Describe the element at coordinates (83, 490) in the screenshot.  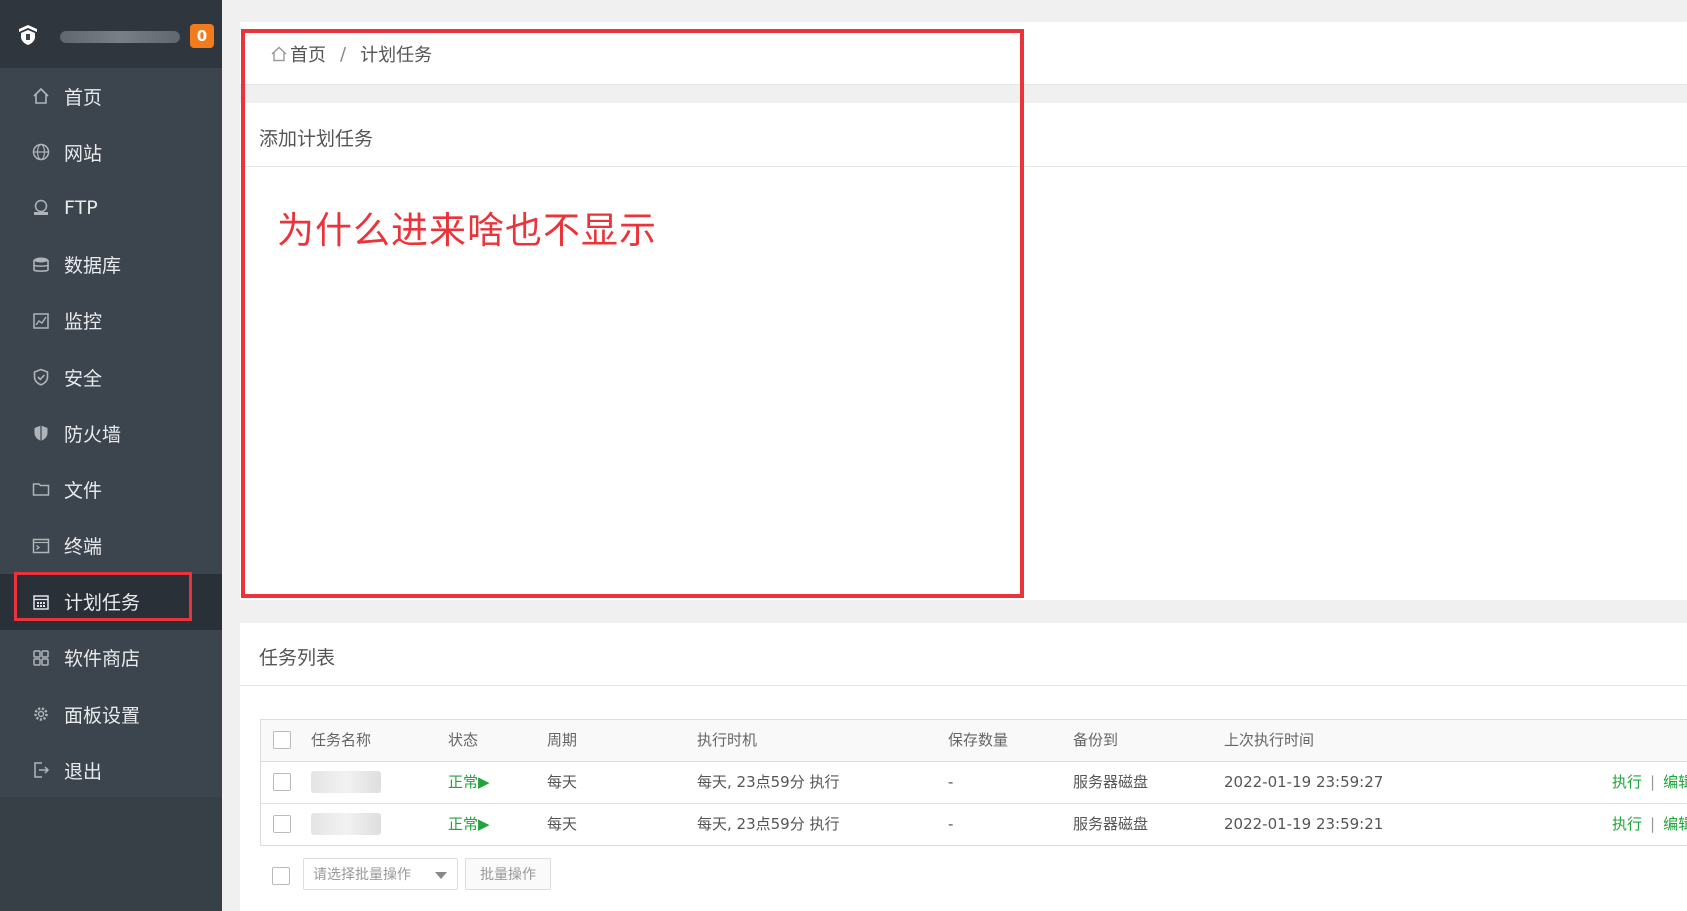
I see `sidebar-item-label: 文件` at that location.